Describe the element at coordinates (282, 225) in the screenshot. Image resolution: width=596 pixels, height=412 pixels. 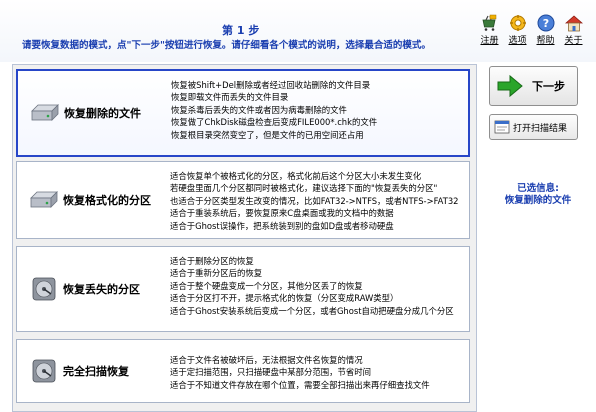
I see `desc-line: 适合于Ghost误操作，把系统装到别的盘如D盘或者移动硬盘` at that location.